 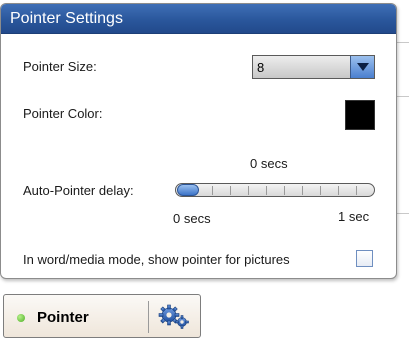 What do you see at coordinates (269, 163) in the screenshot?
I see `delay-current-value: 0 secs` at bounding box center [269, 163].